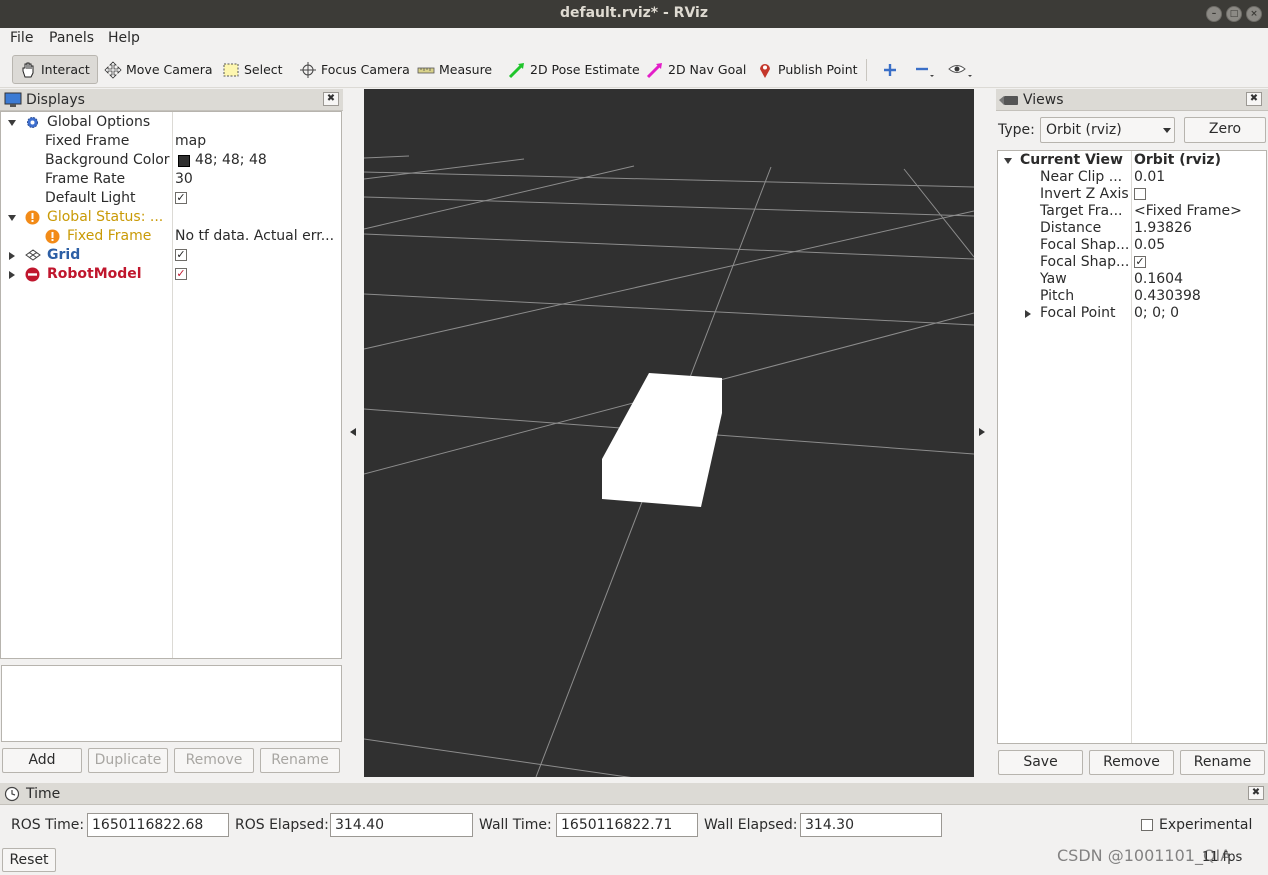 The height and width of the screenshot is (875, 1268). What do you see at coordinates (109, 236) in the screenshot?
I see `status-fixed-frame-label: Fixed Frame` at bounding box center [109, 236].